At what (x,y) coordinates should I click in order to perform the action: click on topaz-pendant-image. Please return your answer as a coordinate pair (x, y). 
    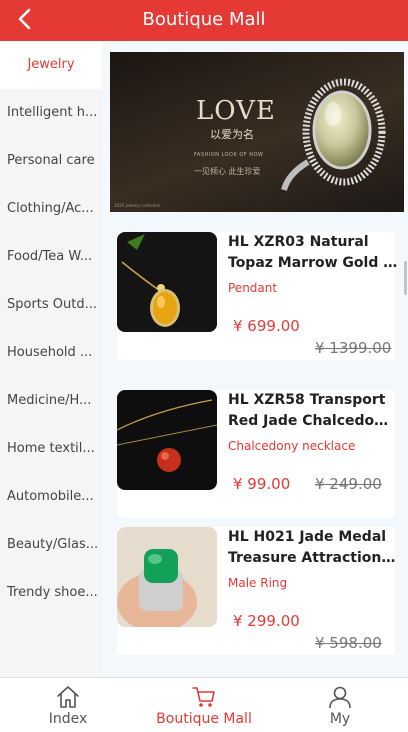
    Looking at the image, I should click on (167, 282).